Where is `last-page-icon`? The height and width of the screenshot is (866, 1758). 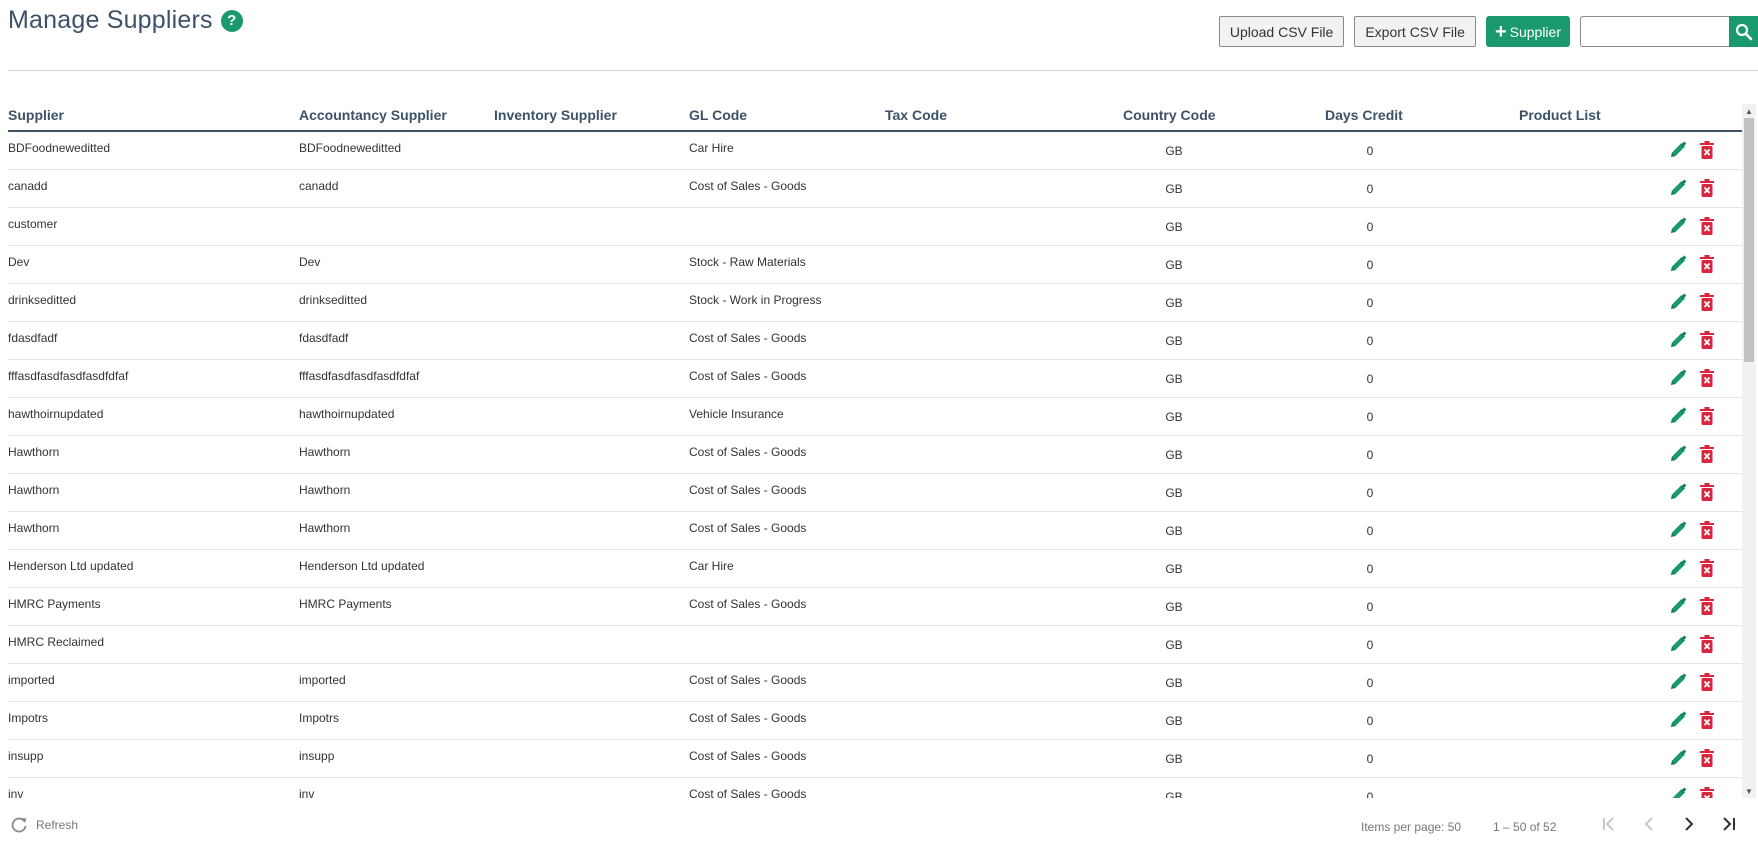
last-page-icon is located at coordinates (1729, 824).